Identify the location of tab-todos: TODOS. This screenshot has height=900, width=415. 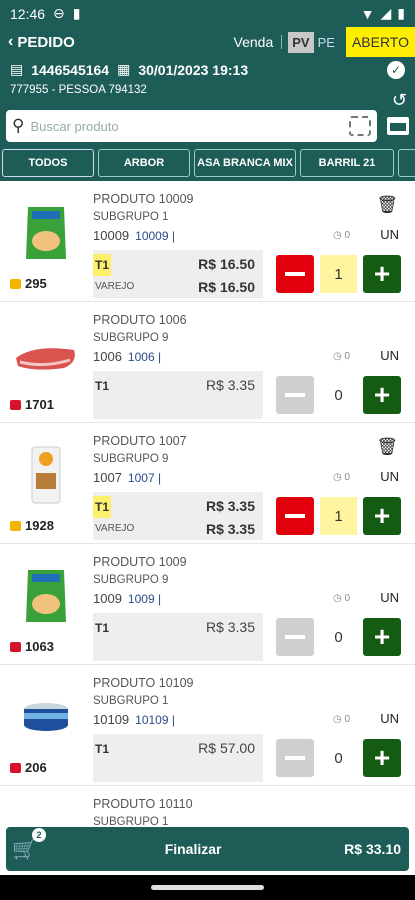
(48, 163).